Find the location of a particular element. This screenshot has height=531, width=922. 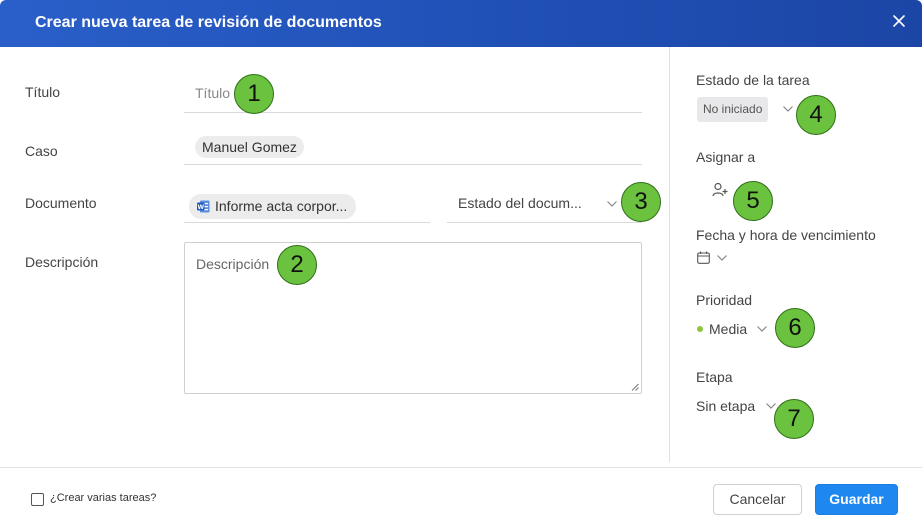

title-input: Título is located at coordinates (212, 93).